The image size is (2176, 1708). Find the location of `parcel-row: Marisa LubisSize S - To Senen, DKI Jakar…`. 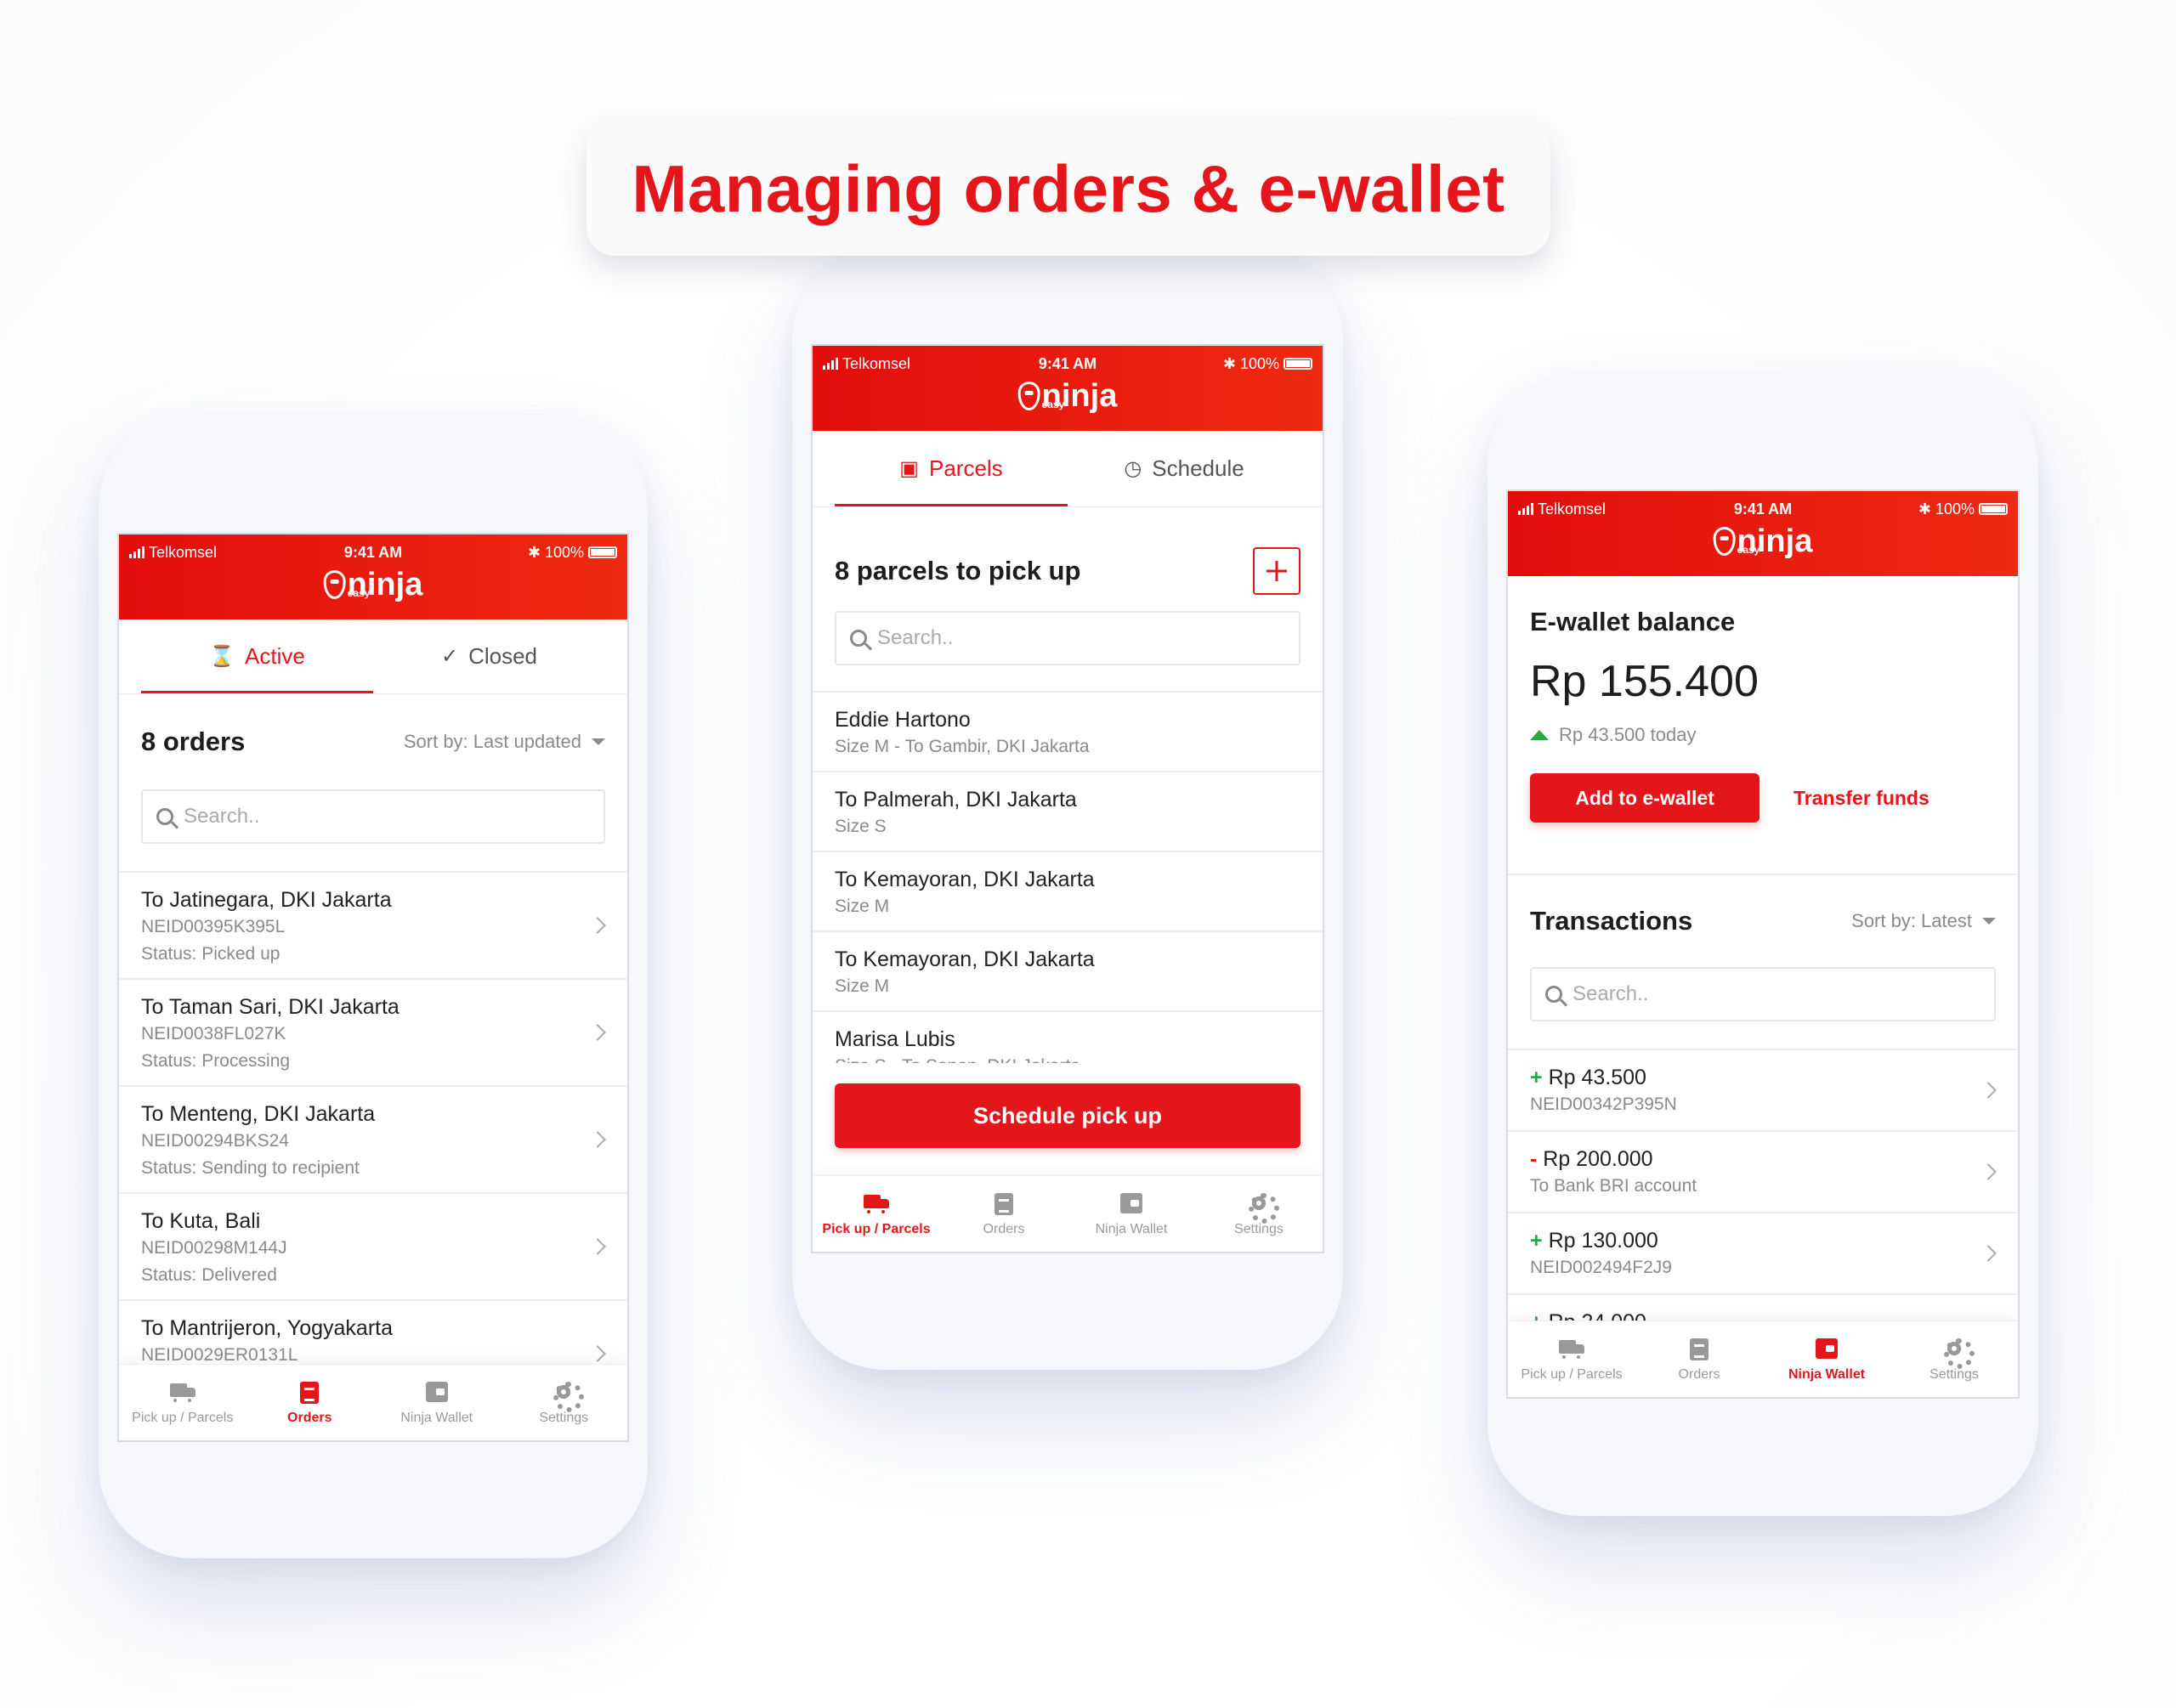

parcel-row: Marisa LubisSize S - To Senen, DKI Jakar… is located at coordinates (1068, 1037).